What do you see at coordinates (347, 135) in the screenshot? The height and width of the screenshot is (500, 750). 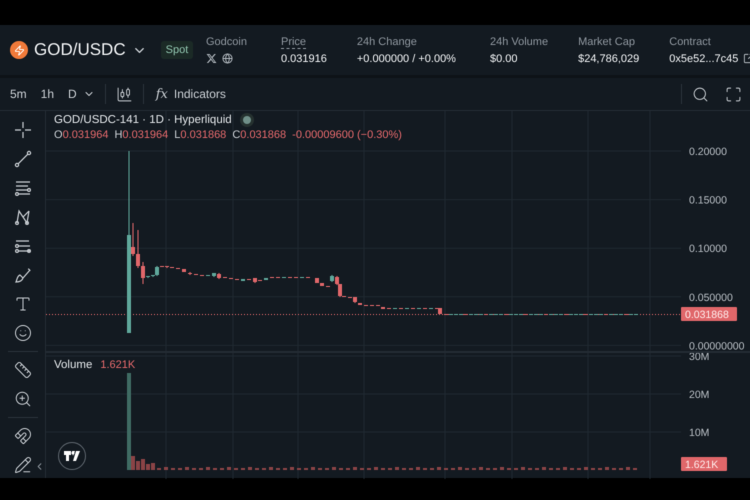 I see `price-change: -0.00009600 (−0.30%)` at bounding box center [347, 135].